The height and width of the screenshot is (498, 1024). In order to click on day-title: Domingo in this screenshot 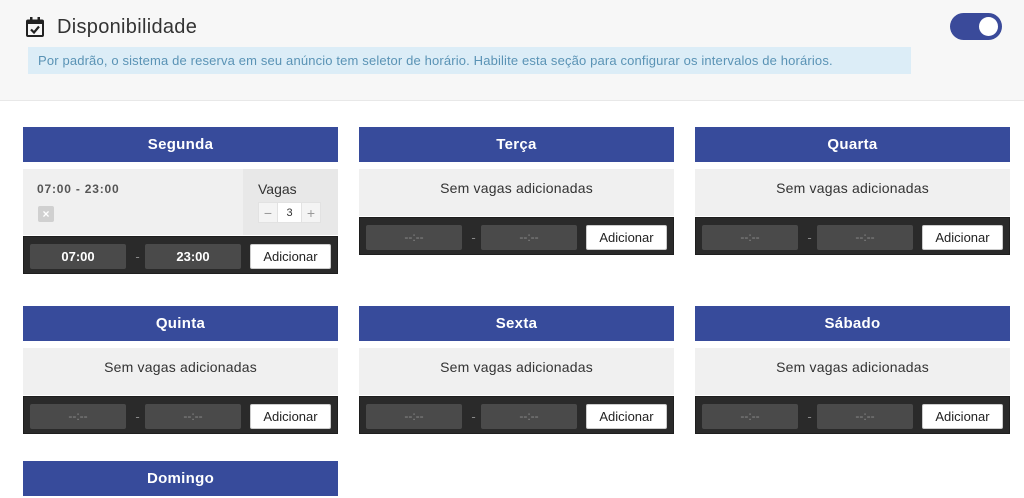, I will do `click(180, 478)`.